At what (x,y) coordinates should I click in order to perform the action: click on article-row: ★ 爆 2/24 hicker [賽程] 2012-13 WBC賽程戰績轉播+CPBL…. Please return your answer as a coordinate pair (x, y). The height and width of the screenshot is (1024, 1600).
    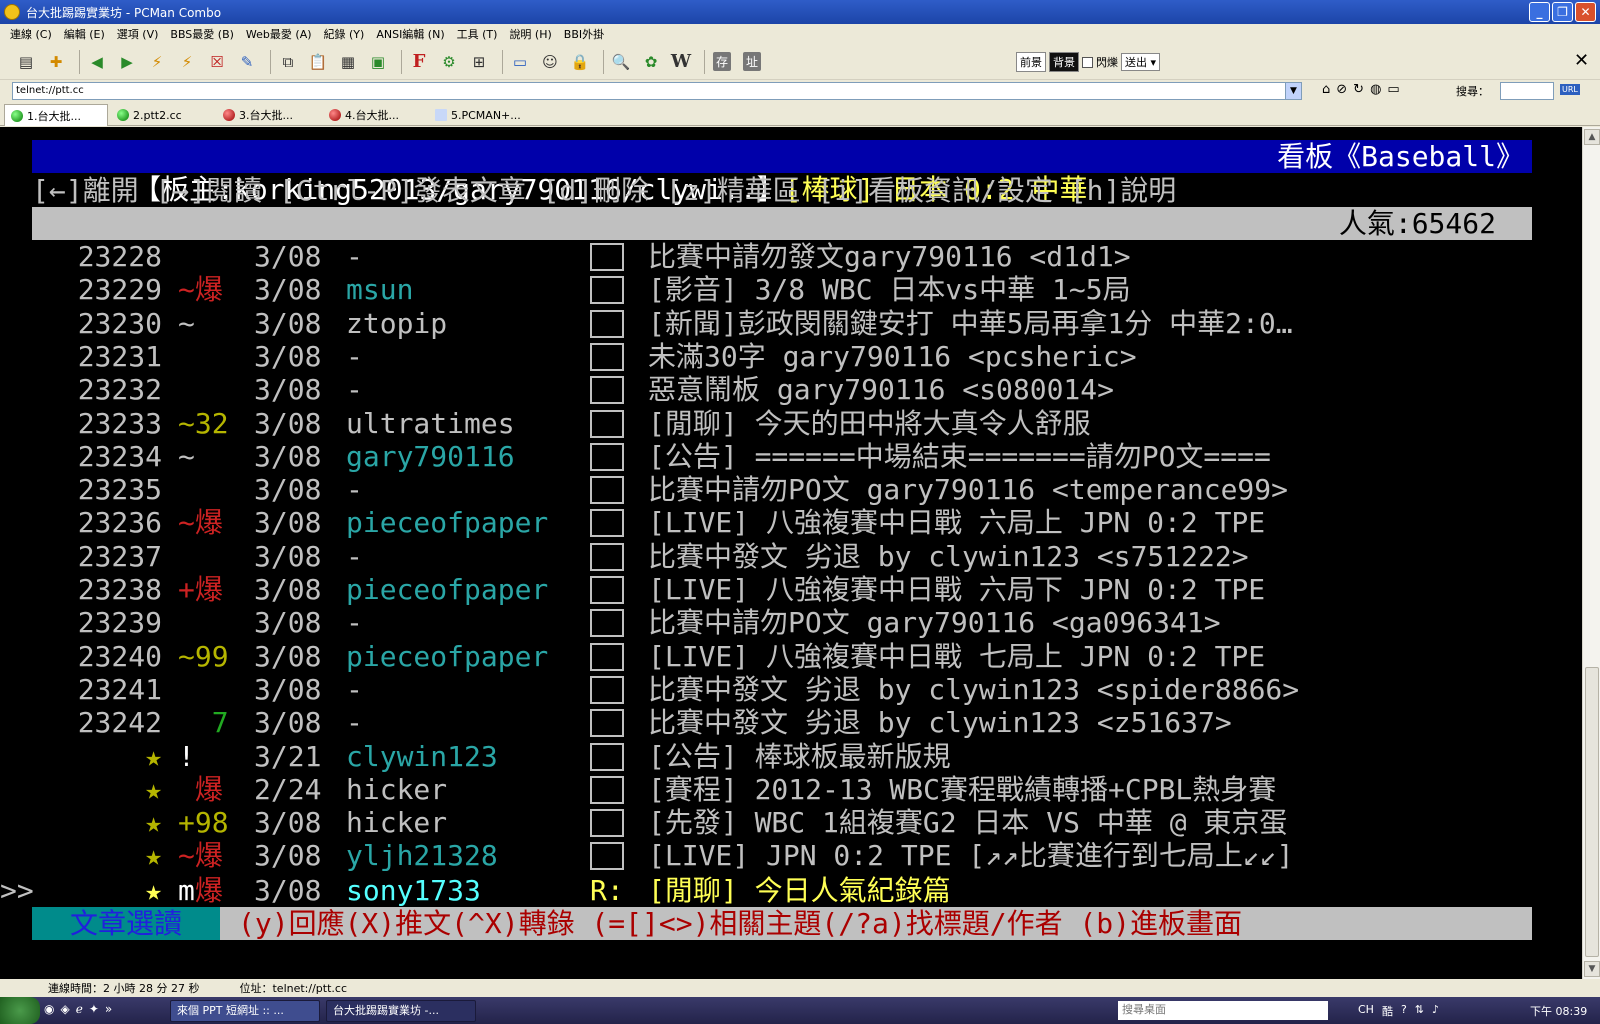
    Looking at the image, I should click on (782, 789).